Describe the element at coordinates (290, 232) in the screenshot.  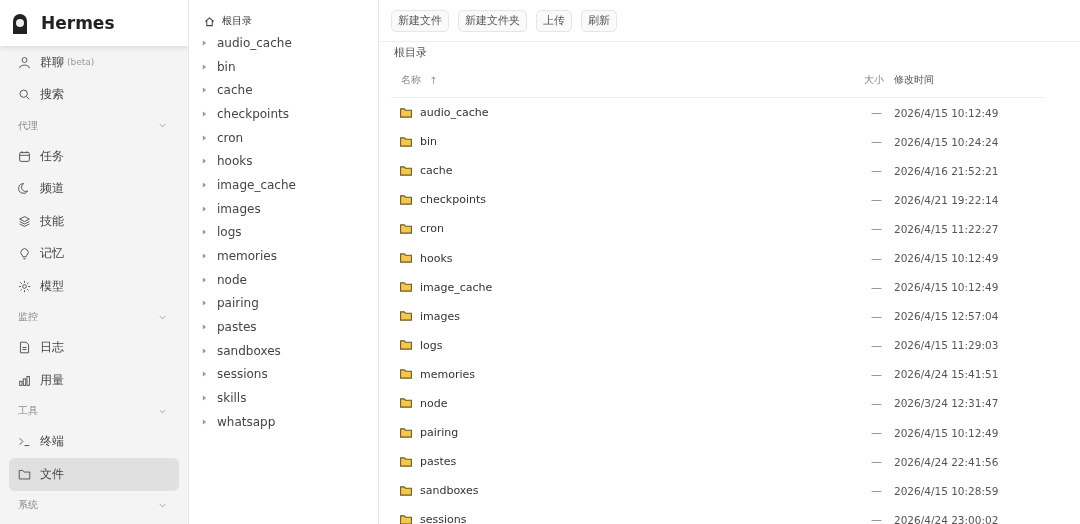
I see `tree-item: logs` at that location.